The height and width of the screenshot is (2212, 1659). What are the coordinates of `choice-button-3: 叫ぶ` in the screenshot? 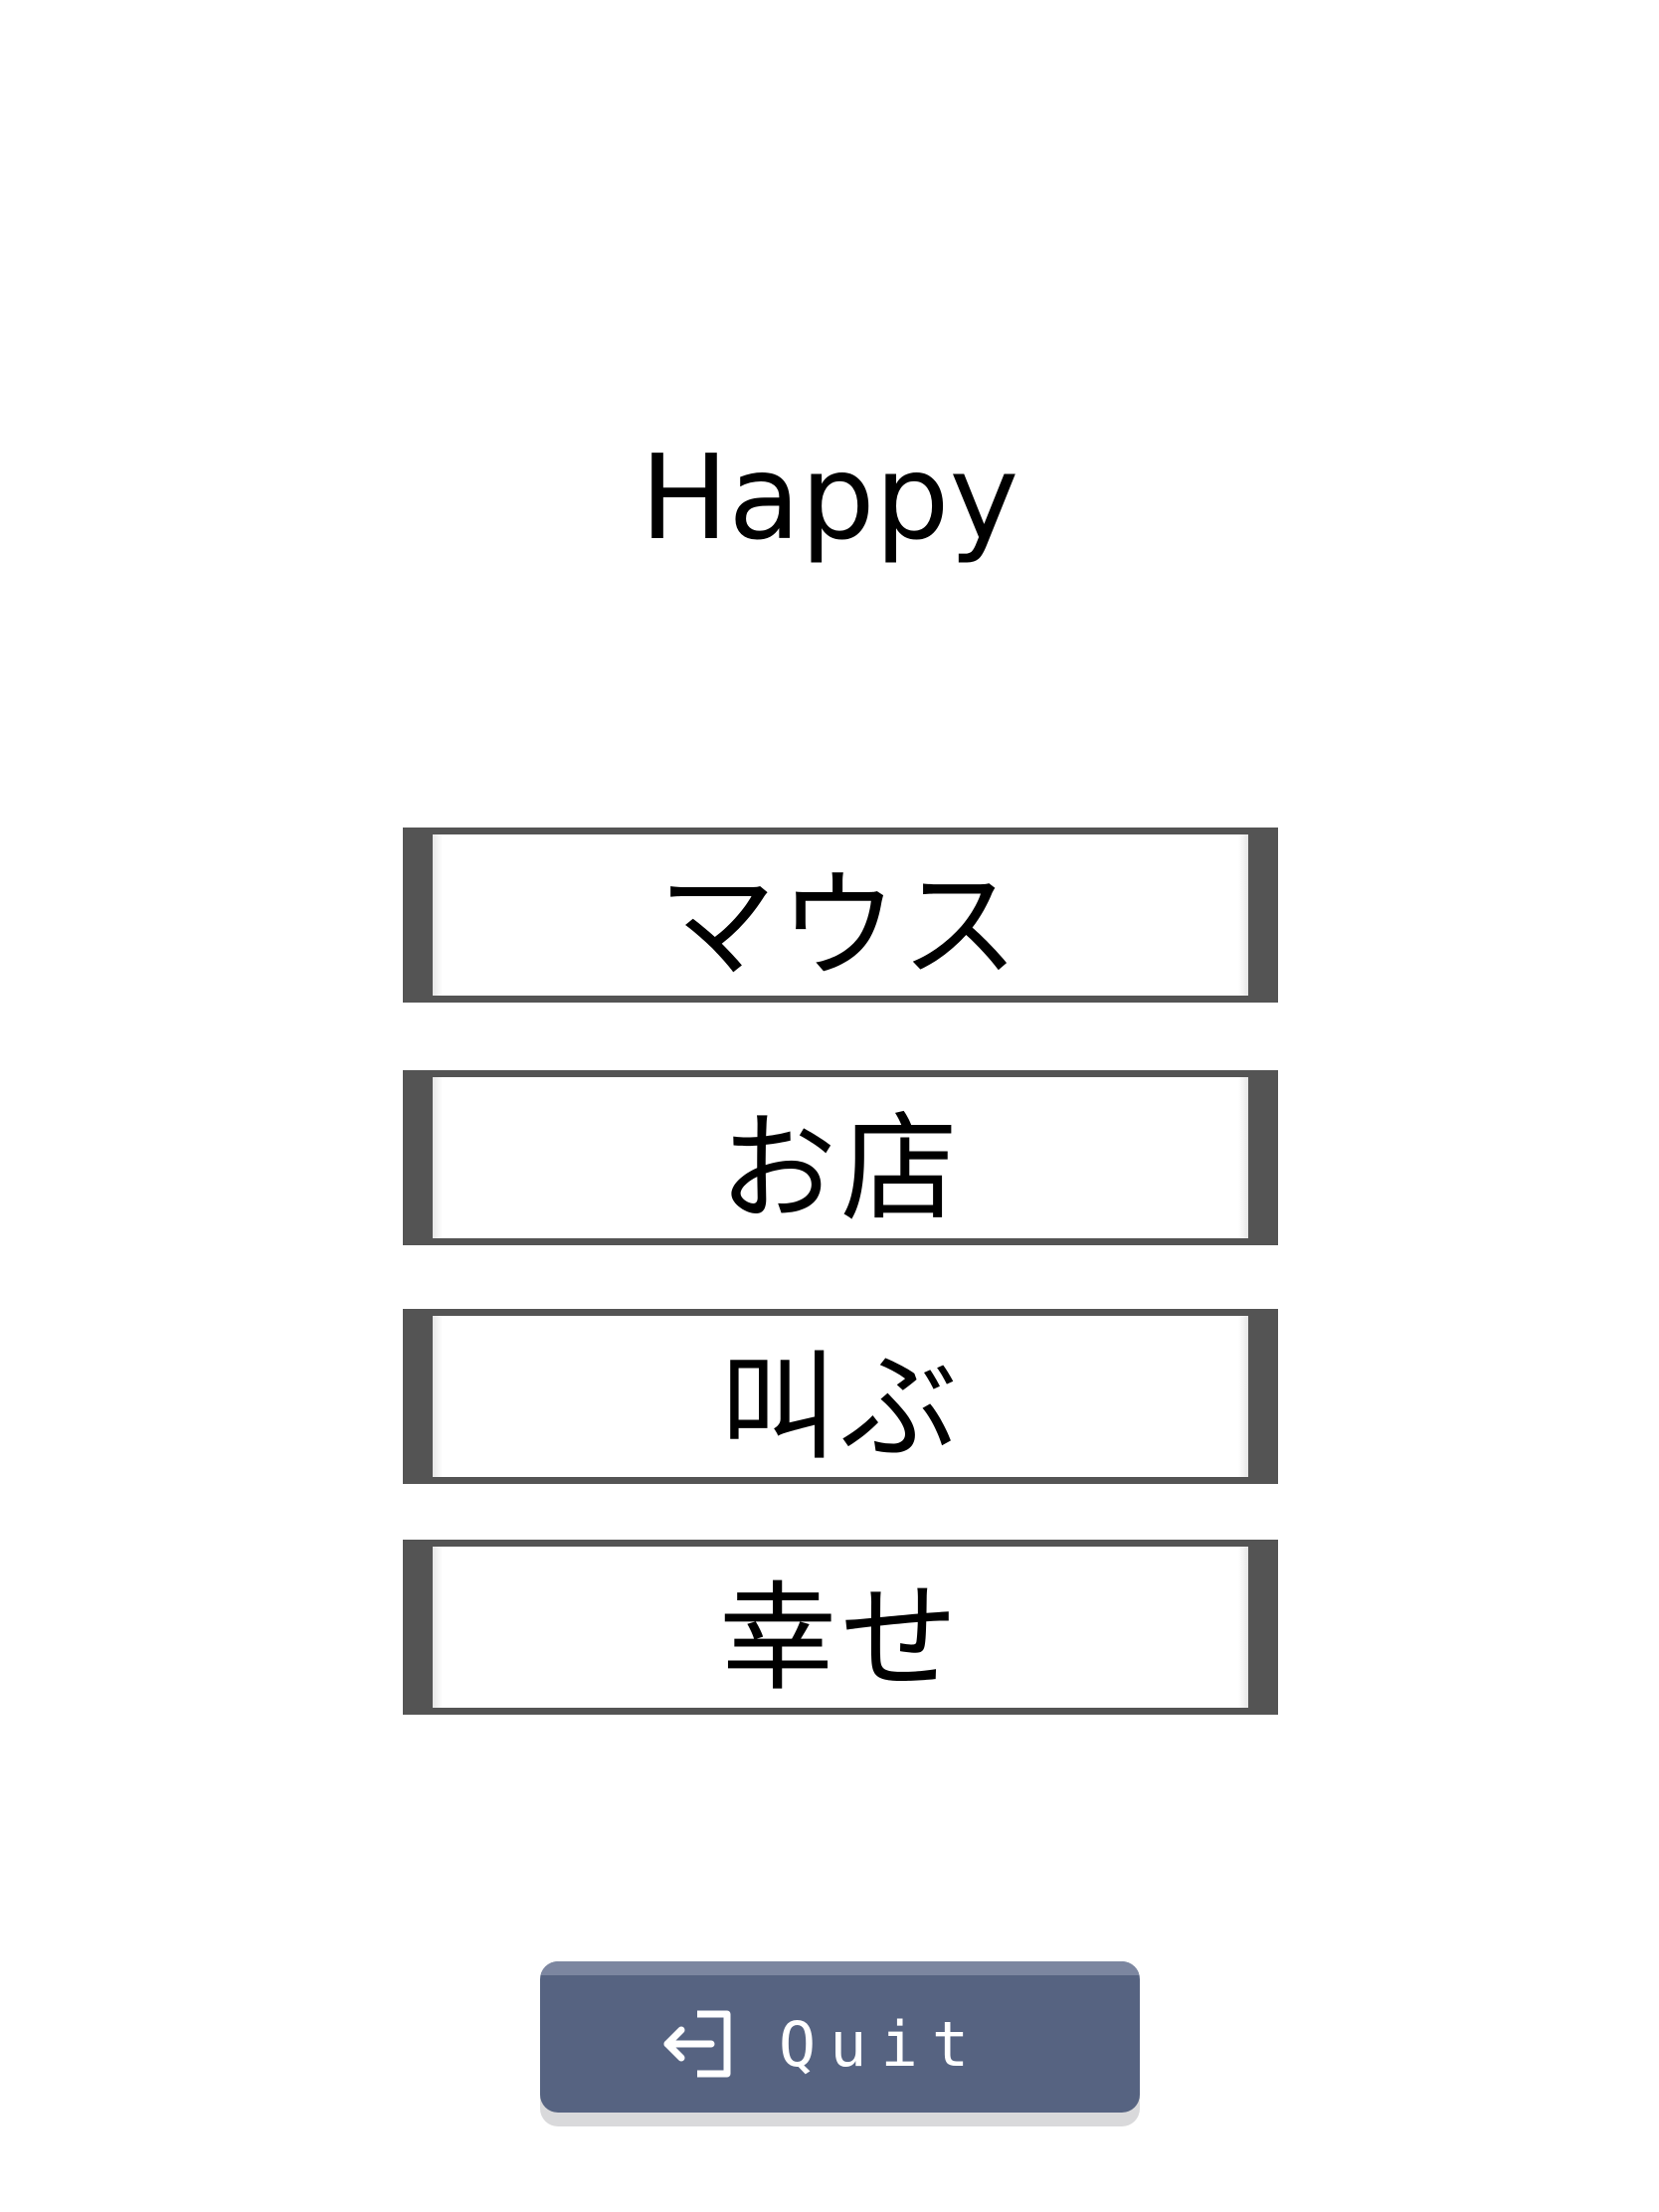 It's located at (840, 1396).